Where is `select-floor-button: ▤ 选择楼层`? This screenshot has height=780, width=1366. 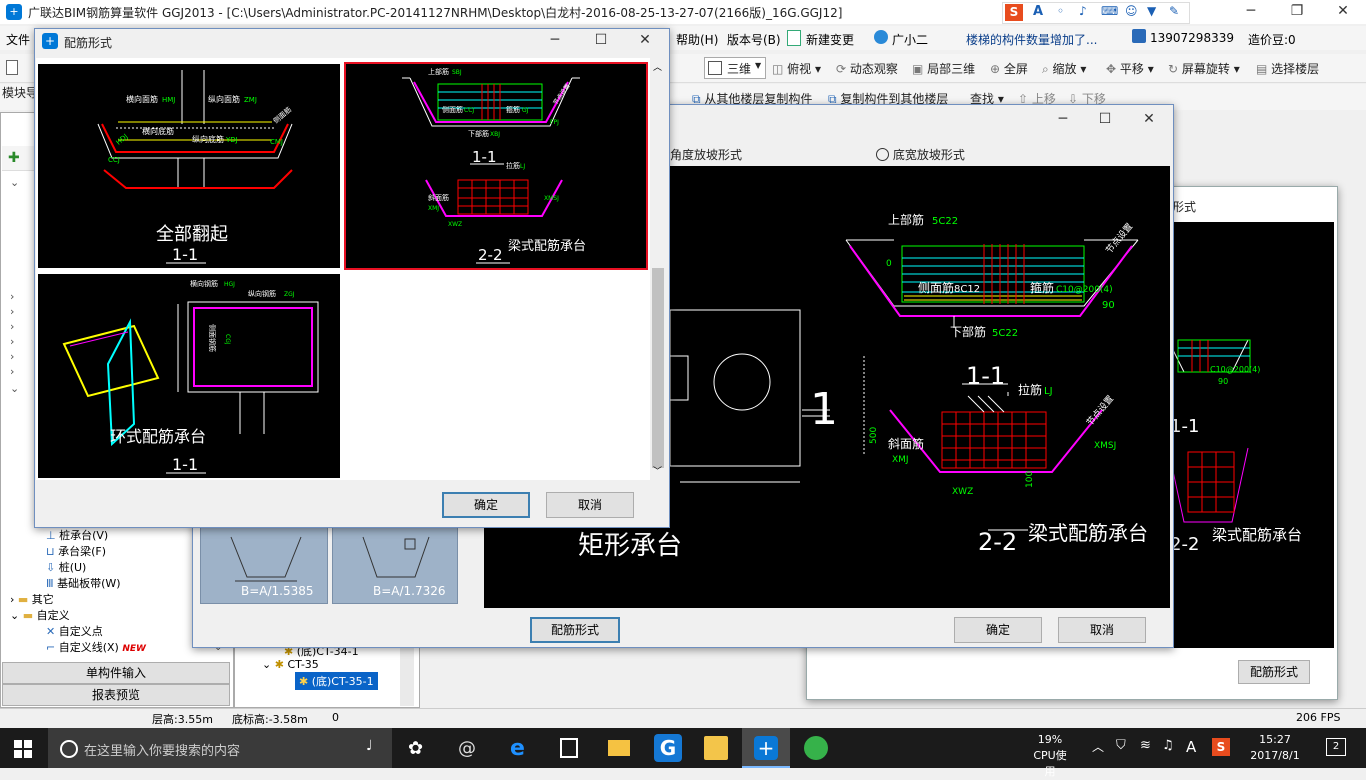
select-floor-button: ▤ 选择楼层 is located at coordinates (1287, 68).